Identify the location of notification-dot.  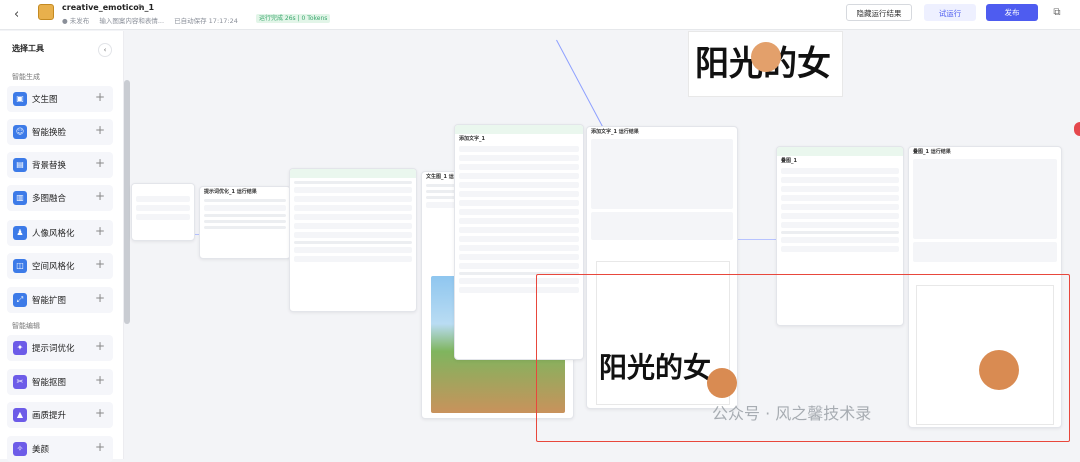
(1077, 129).